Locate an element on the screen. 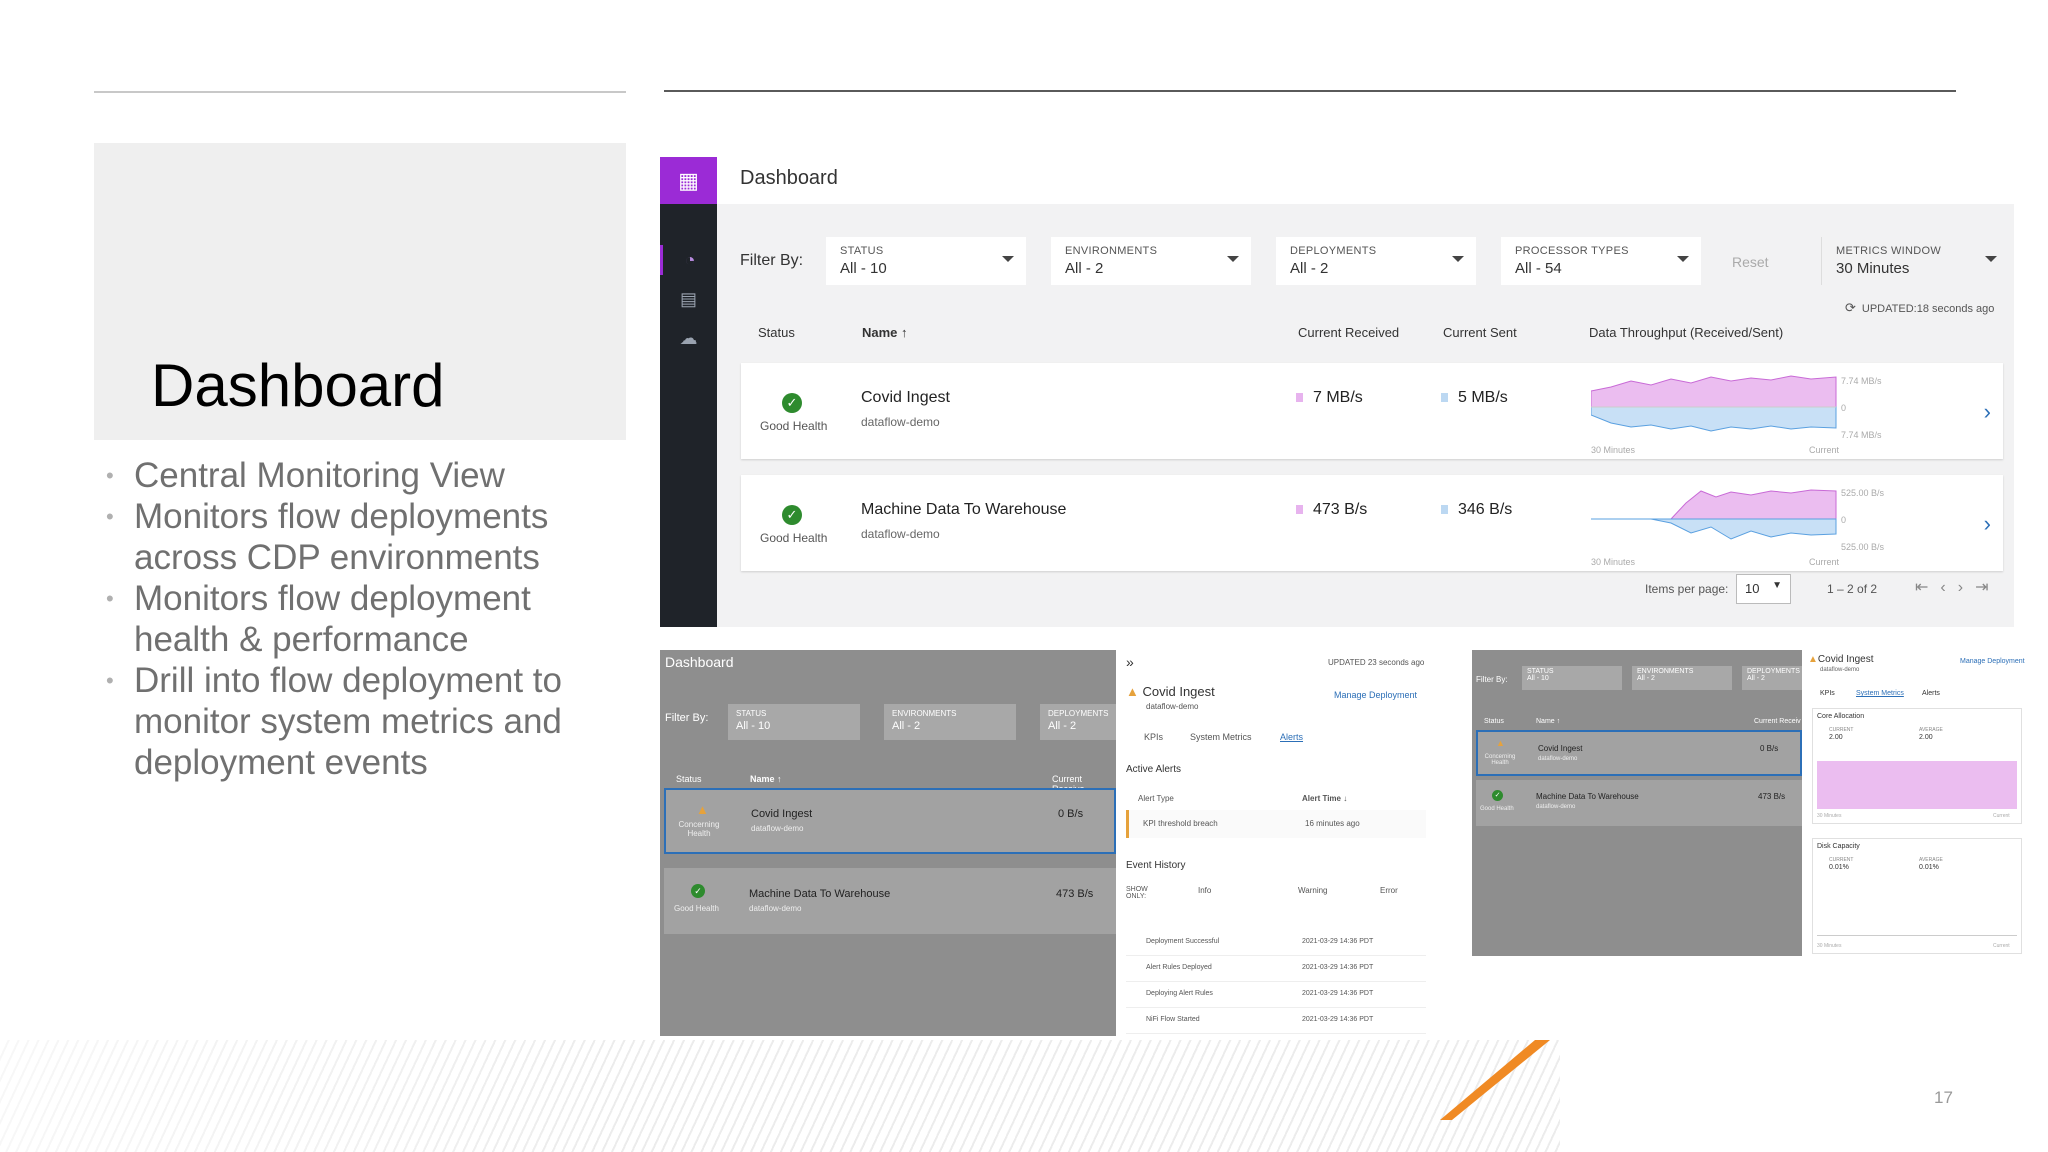 The image size is (2048, 1152). axis-zero-label: 0 is located at coordinates (1843, 520).